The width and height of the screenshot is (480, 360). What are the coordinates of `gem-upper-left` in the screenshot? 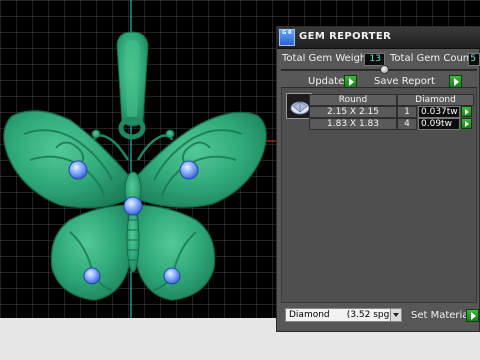 It's located at (78, 170).